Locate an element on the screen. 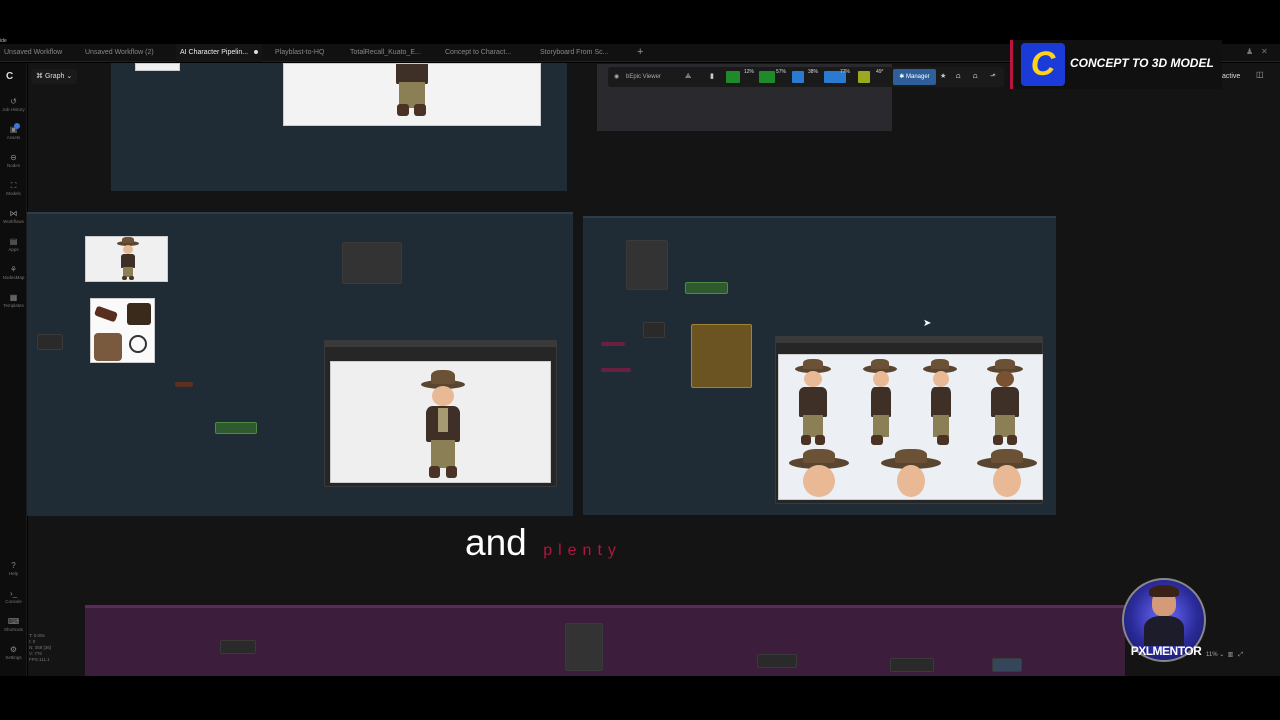 Image resolution: width=1280 pixels, height=720 pixels. brand-logo: C is located at coordinates (1043, 64).